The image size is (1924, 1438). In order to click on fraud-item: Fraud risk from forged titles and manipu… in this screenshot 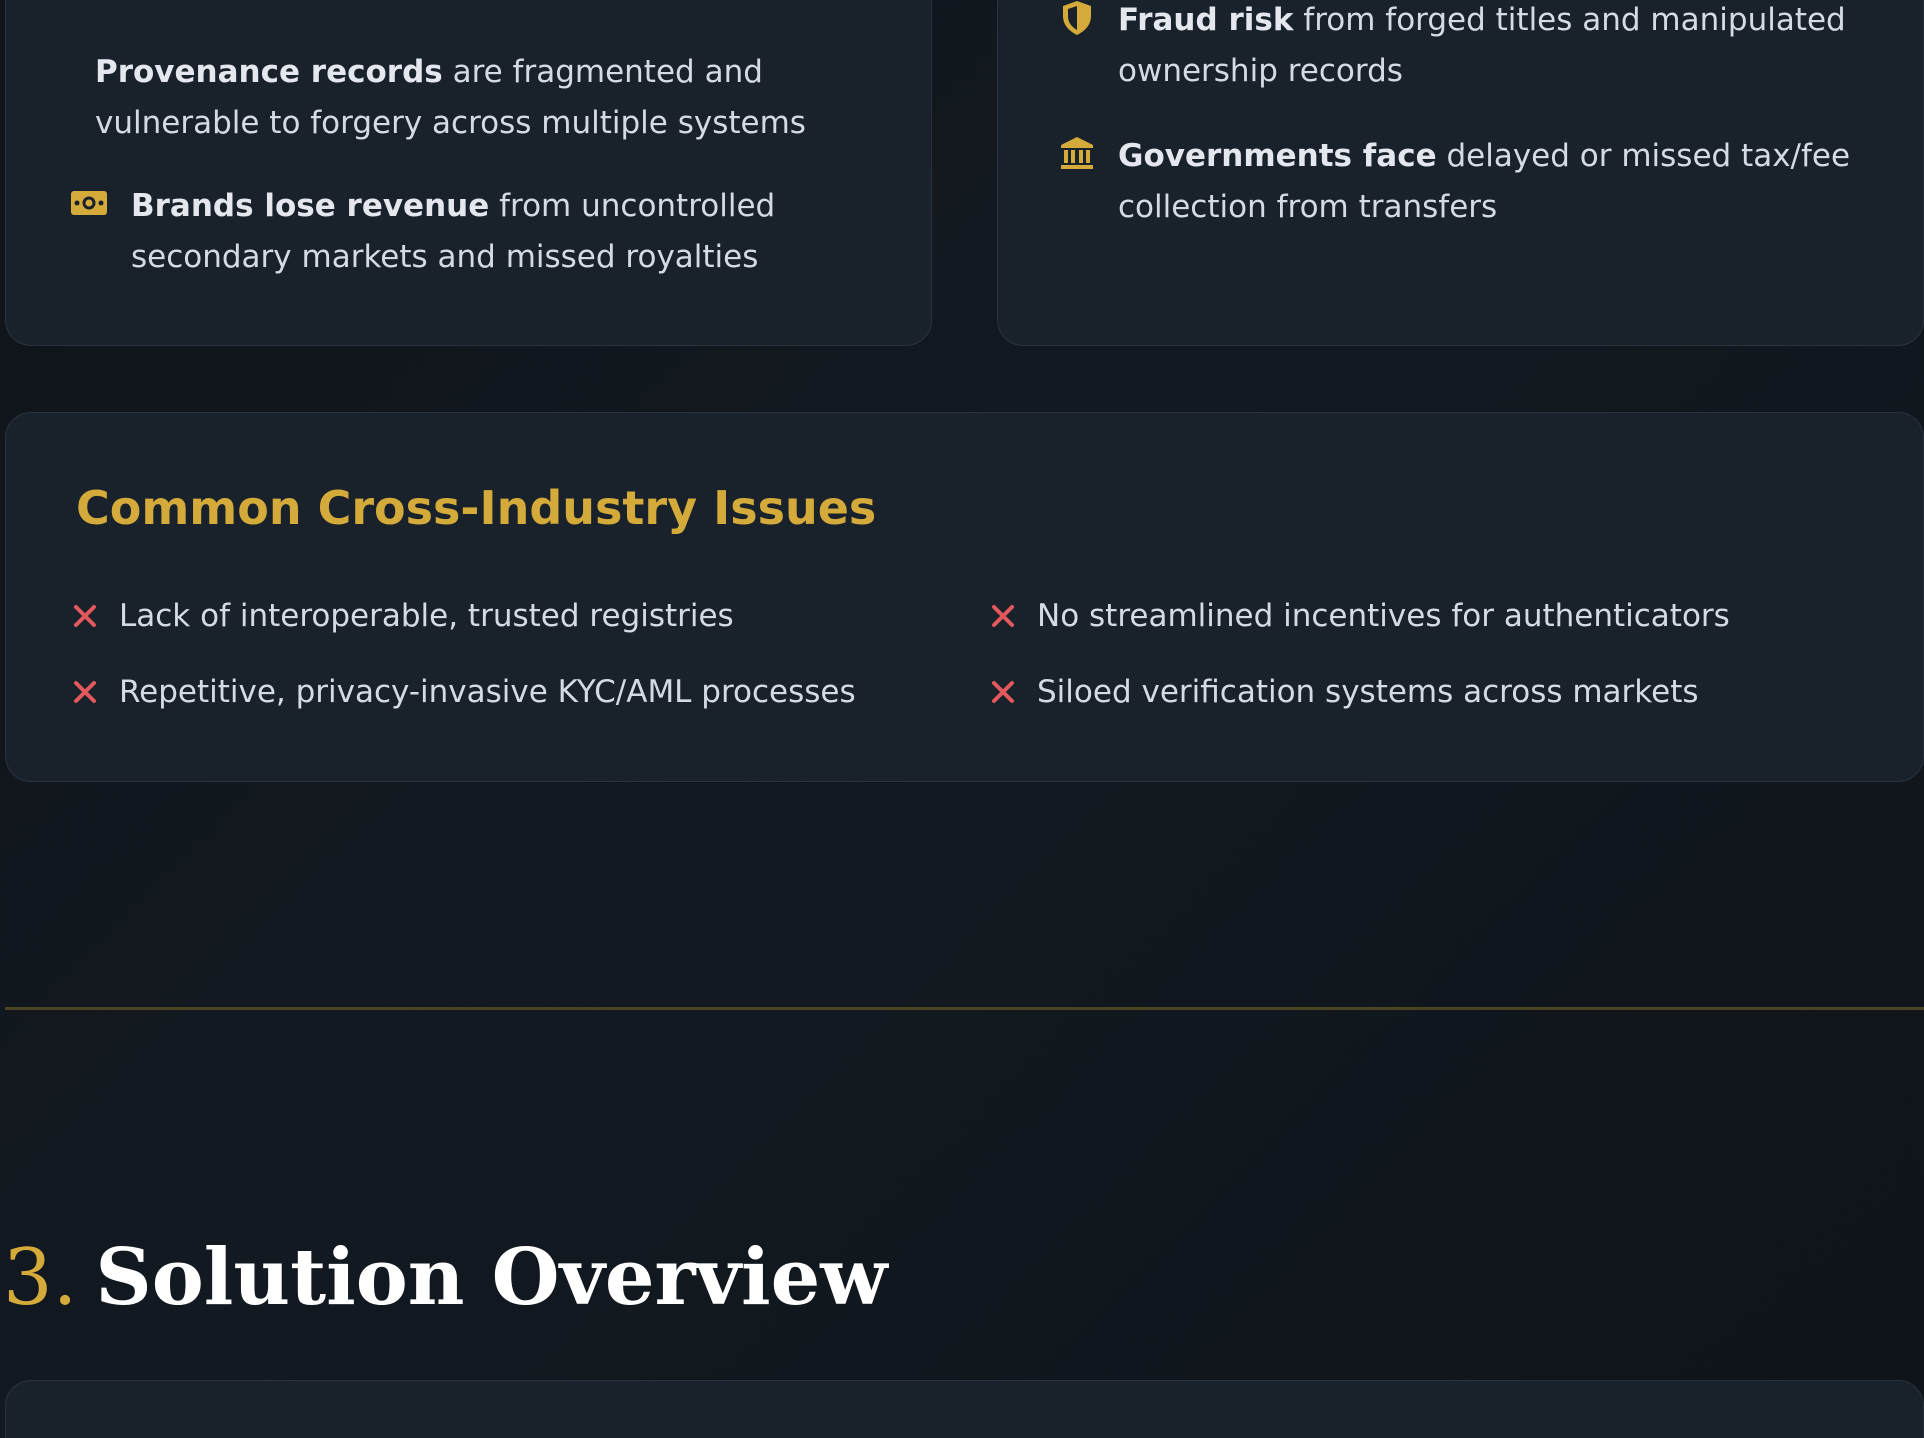, I will do `click(1513, 48)`.